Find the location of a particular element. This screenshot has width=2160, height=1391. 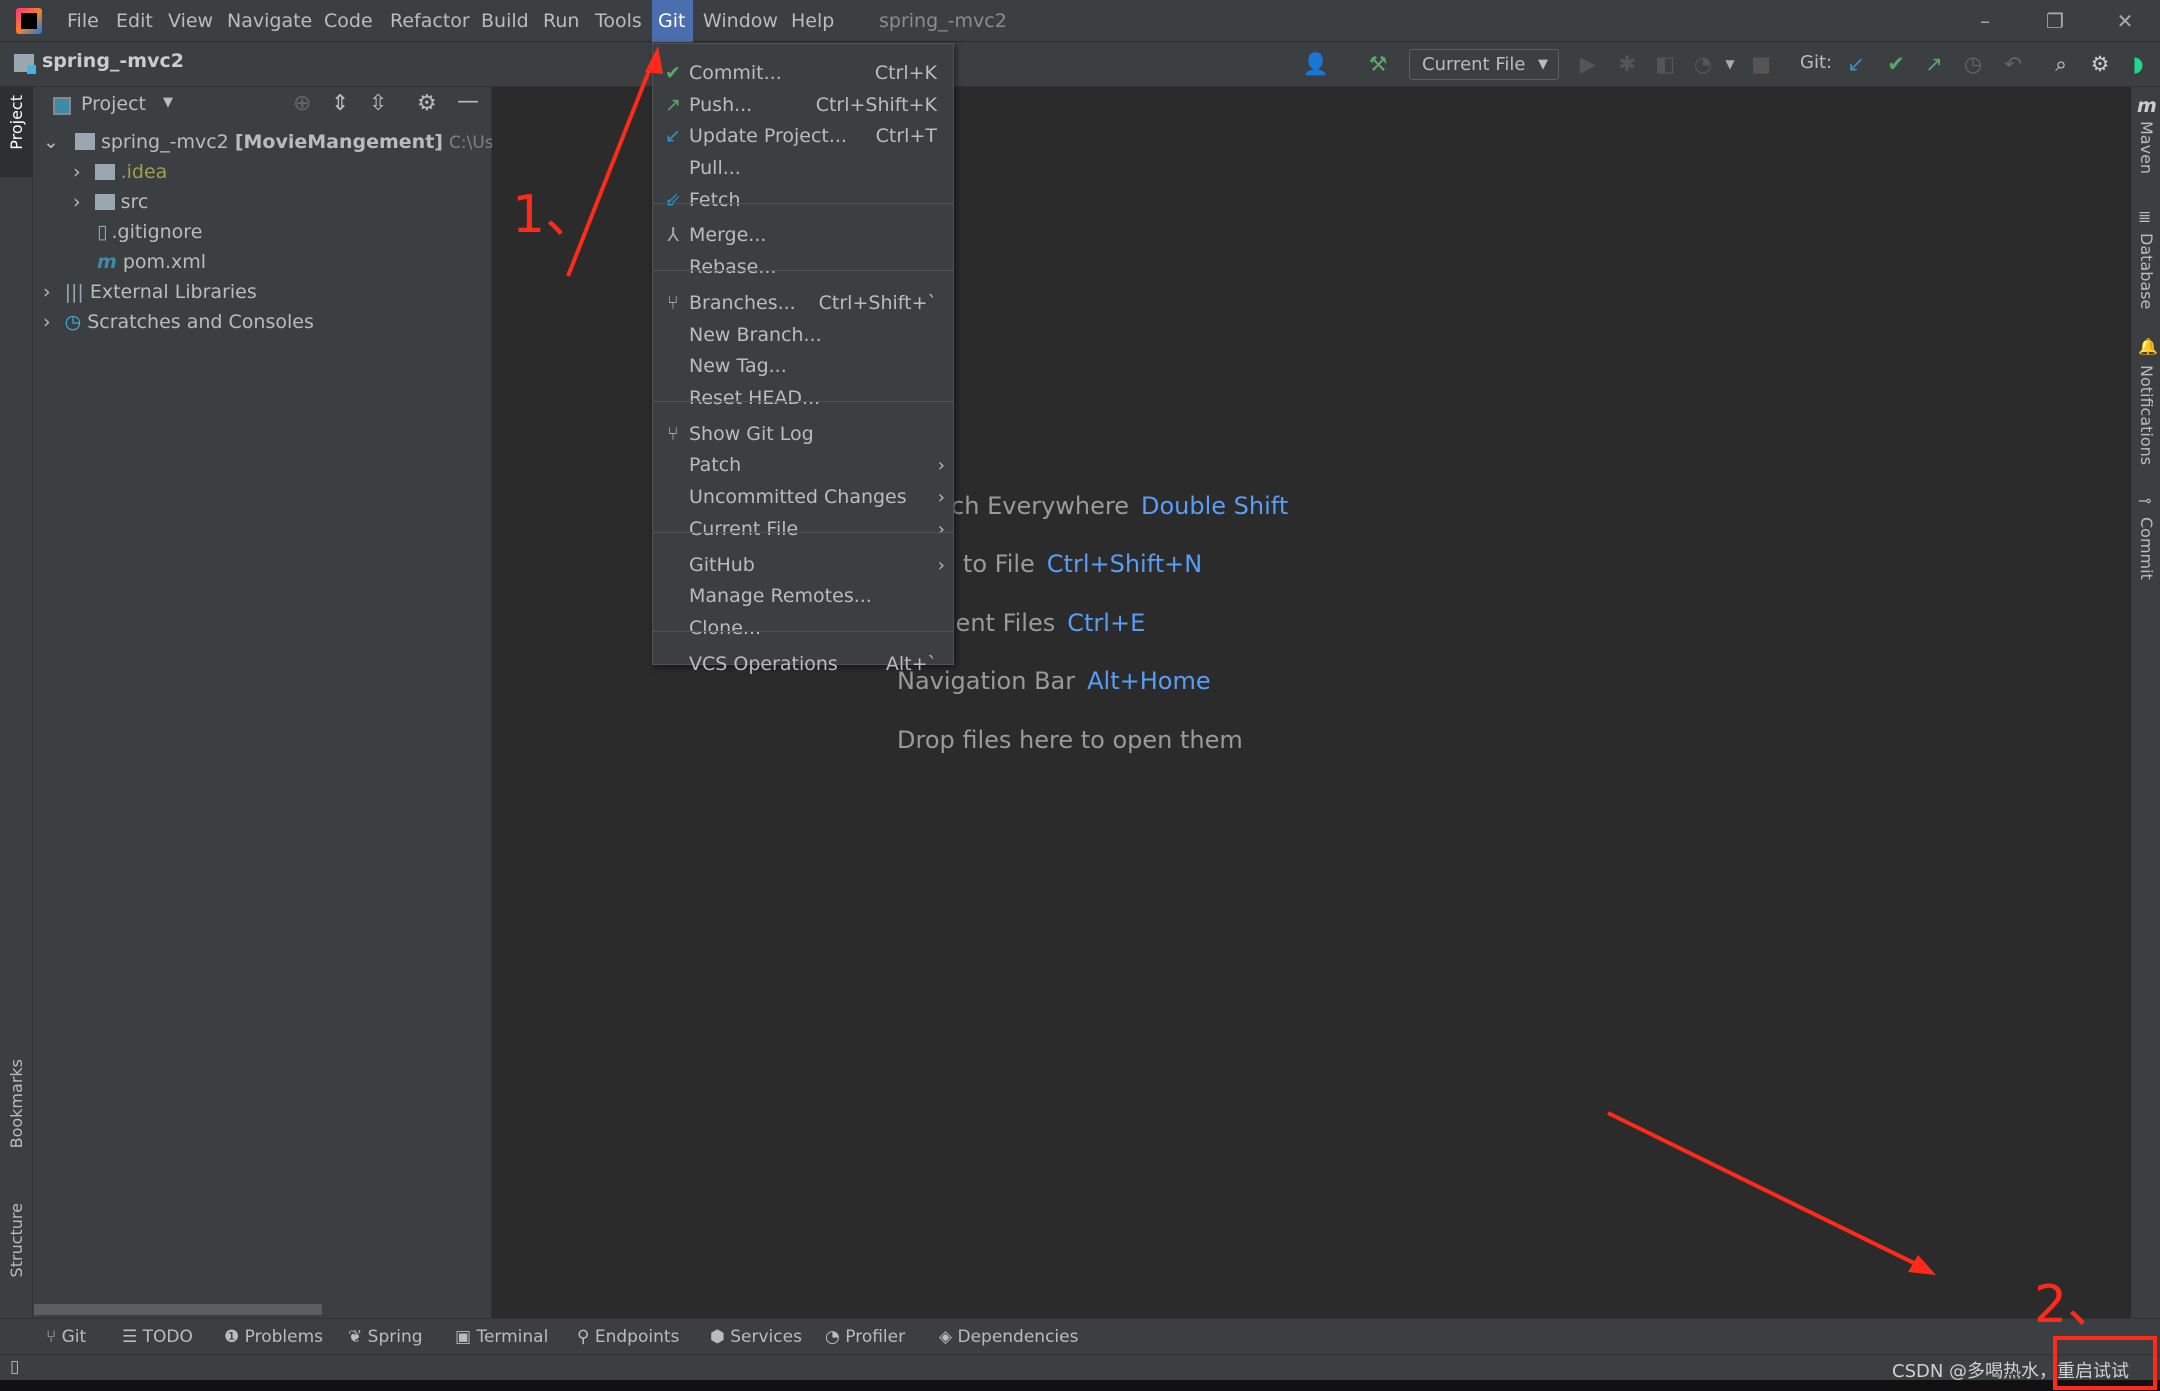

annotation-step-1: 1、 is located at coordinates (555, 215).